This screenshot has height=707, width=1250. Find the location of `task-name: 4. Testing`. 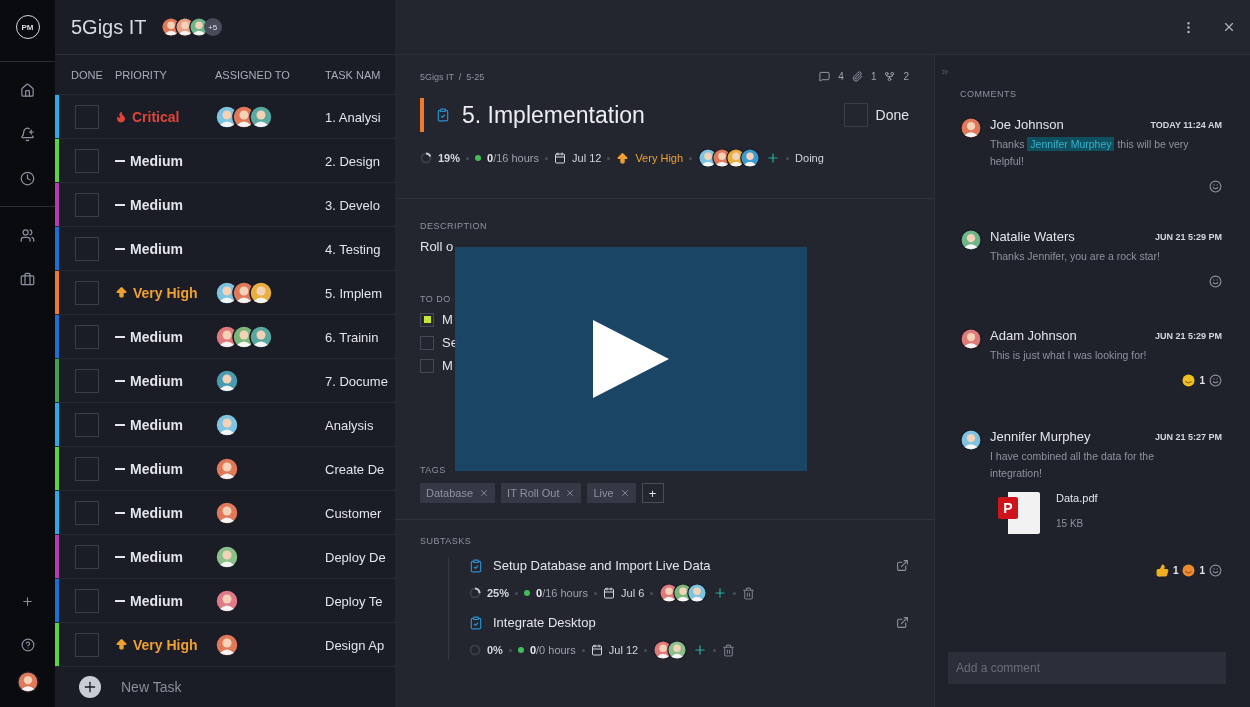

task-name: 4. Testing is located at coordinates (353, 249).